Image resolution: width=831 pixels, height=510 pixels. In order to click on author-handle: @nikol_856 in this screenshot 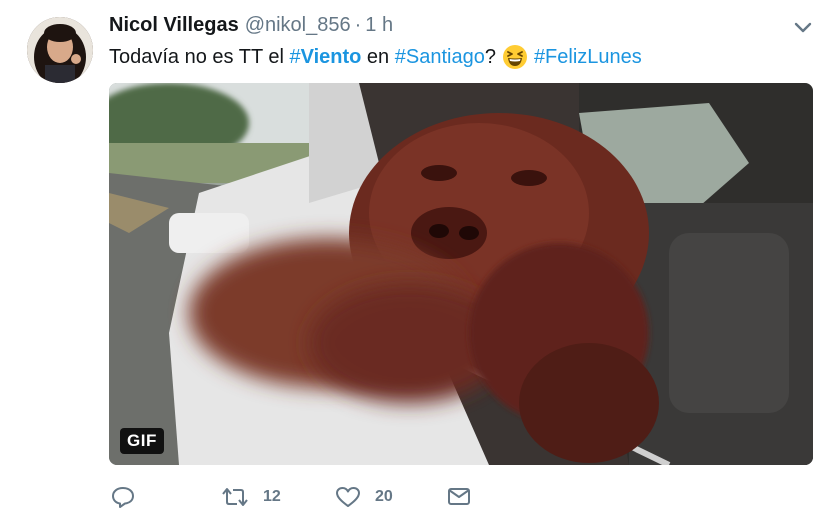, I will do `click(298, 25)`.